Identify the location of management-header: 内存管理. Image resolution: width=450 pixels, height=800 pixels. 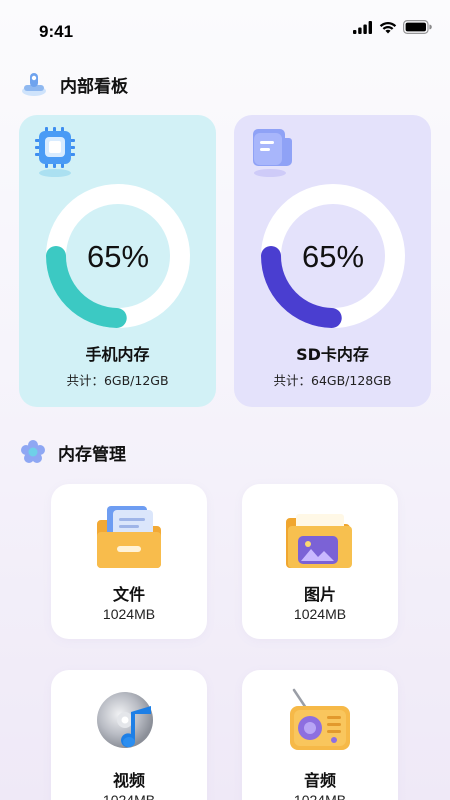
(73, 452).